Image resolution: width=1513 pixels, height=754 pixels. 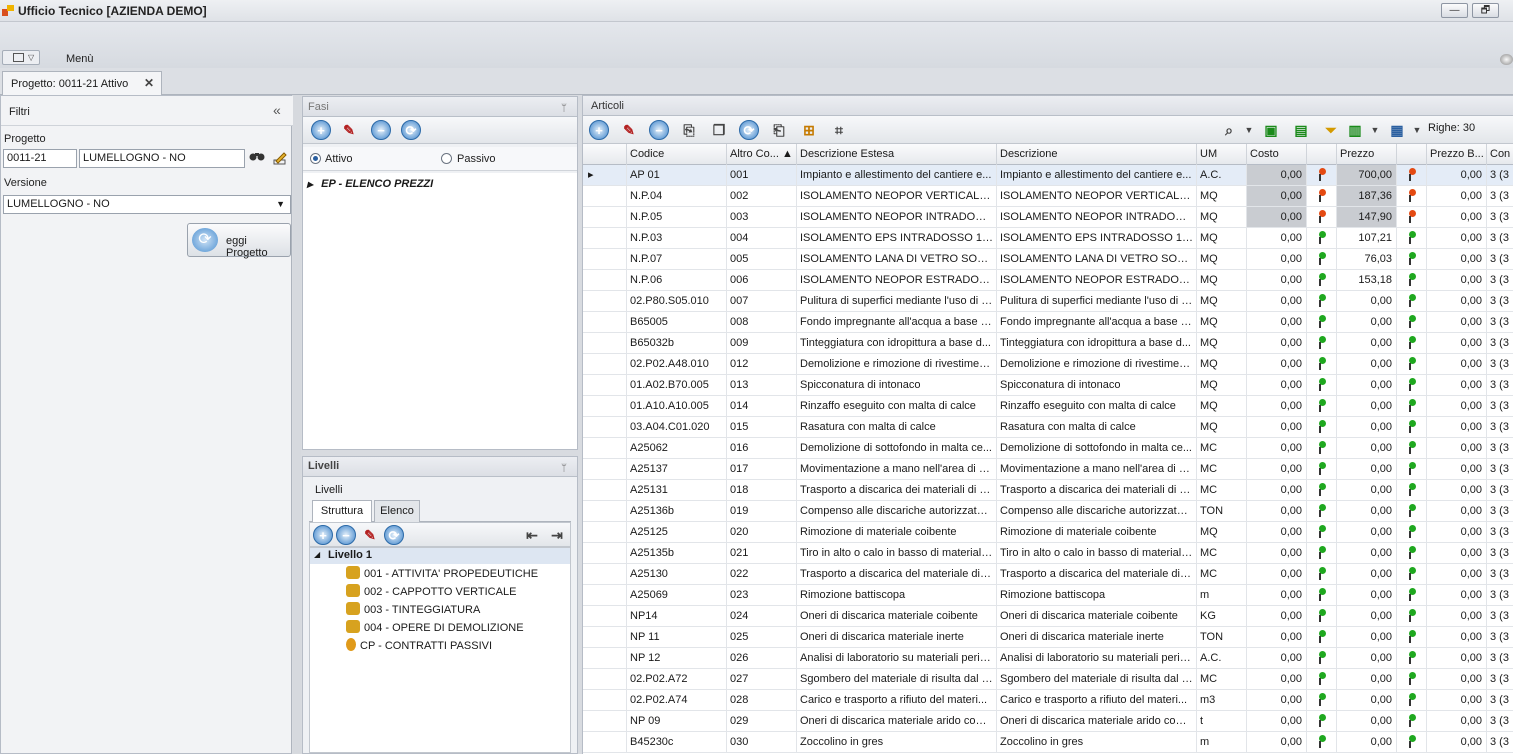 I want to click on cell-altro-codice: 008, so click(x=762, y=322).